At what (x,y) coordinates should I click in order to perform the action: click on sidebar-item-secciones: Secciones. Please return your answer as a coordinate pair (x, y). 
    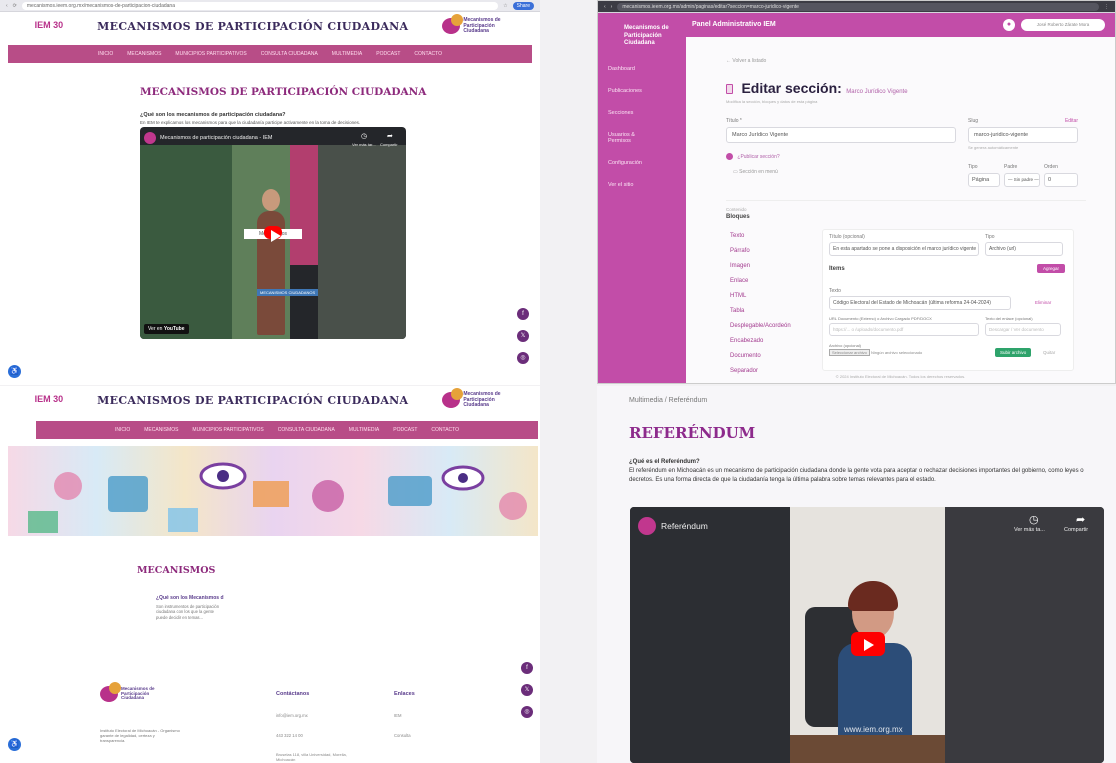
    Looking at the image, I should click on (642, 113).